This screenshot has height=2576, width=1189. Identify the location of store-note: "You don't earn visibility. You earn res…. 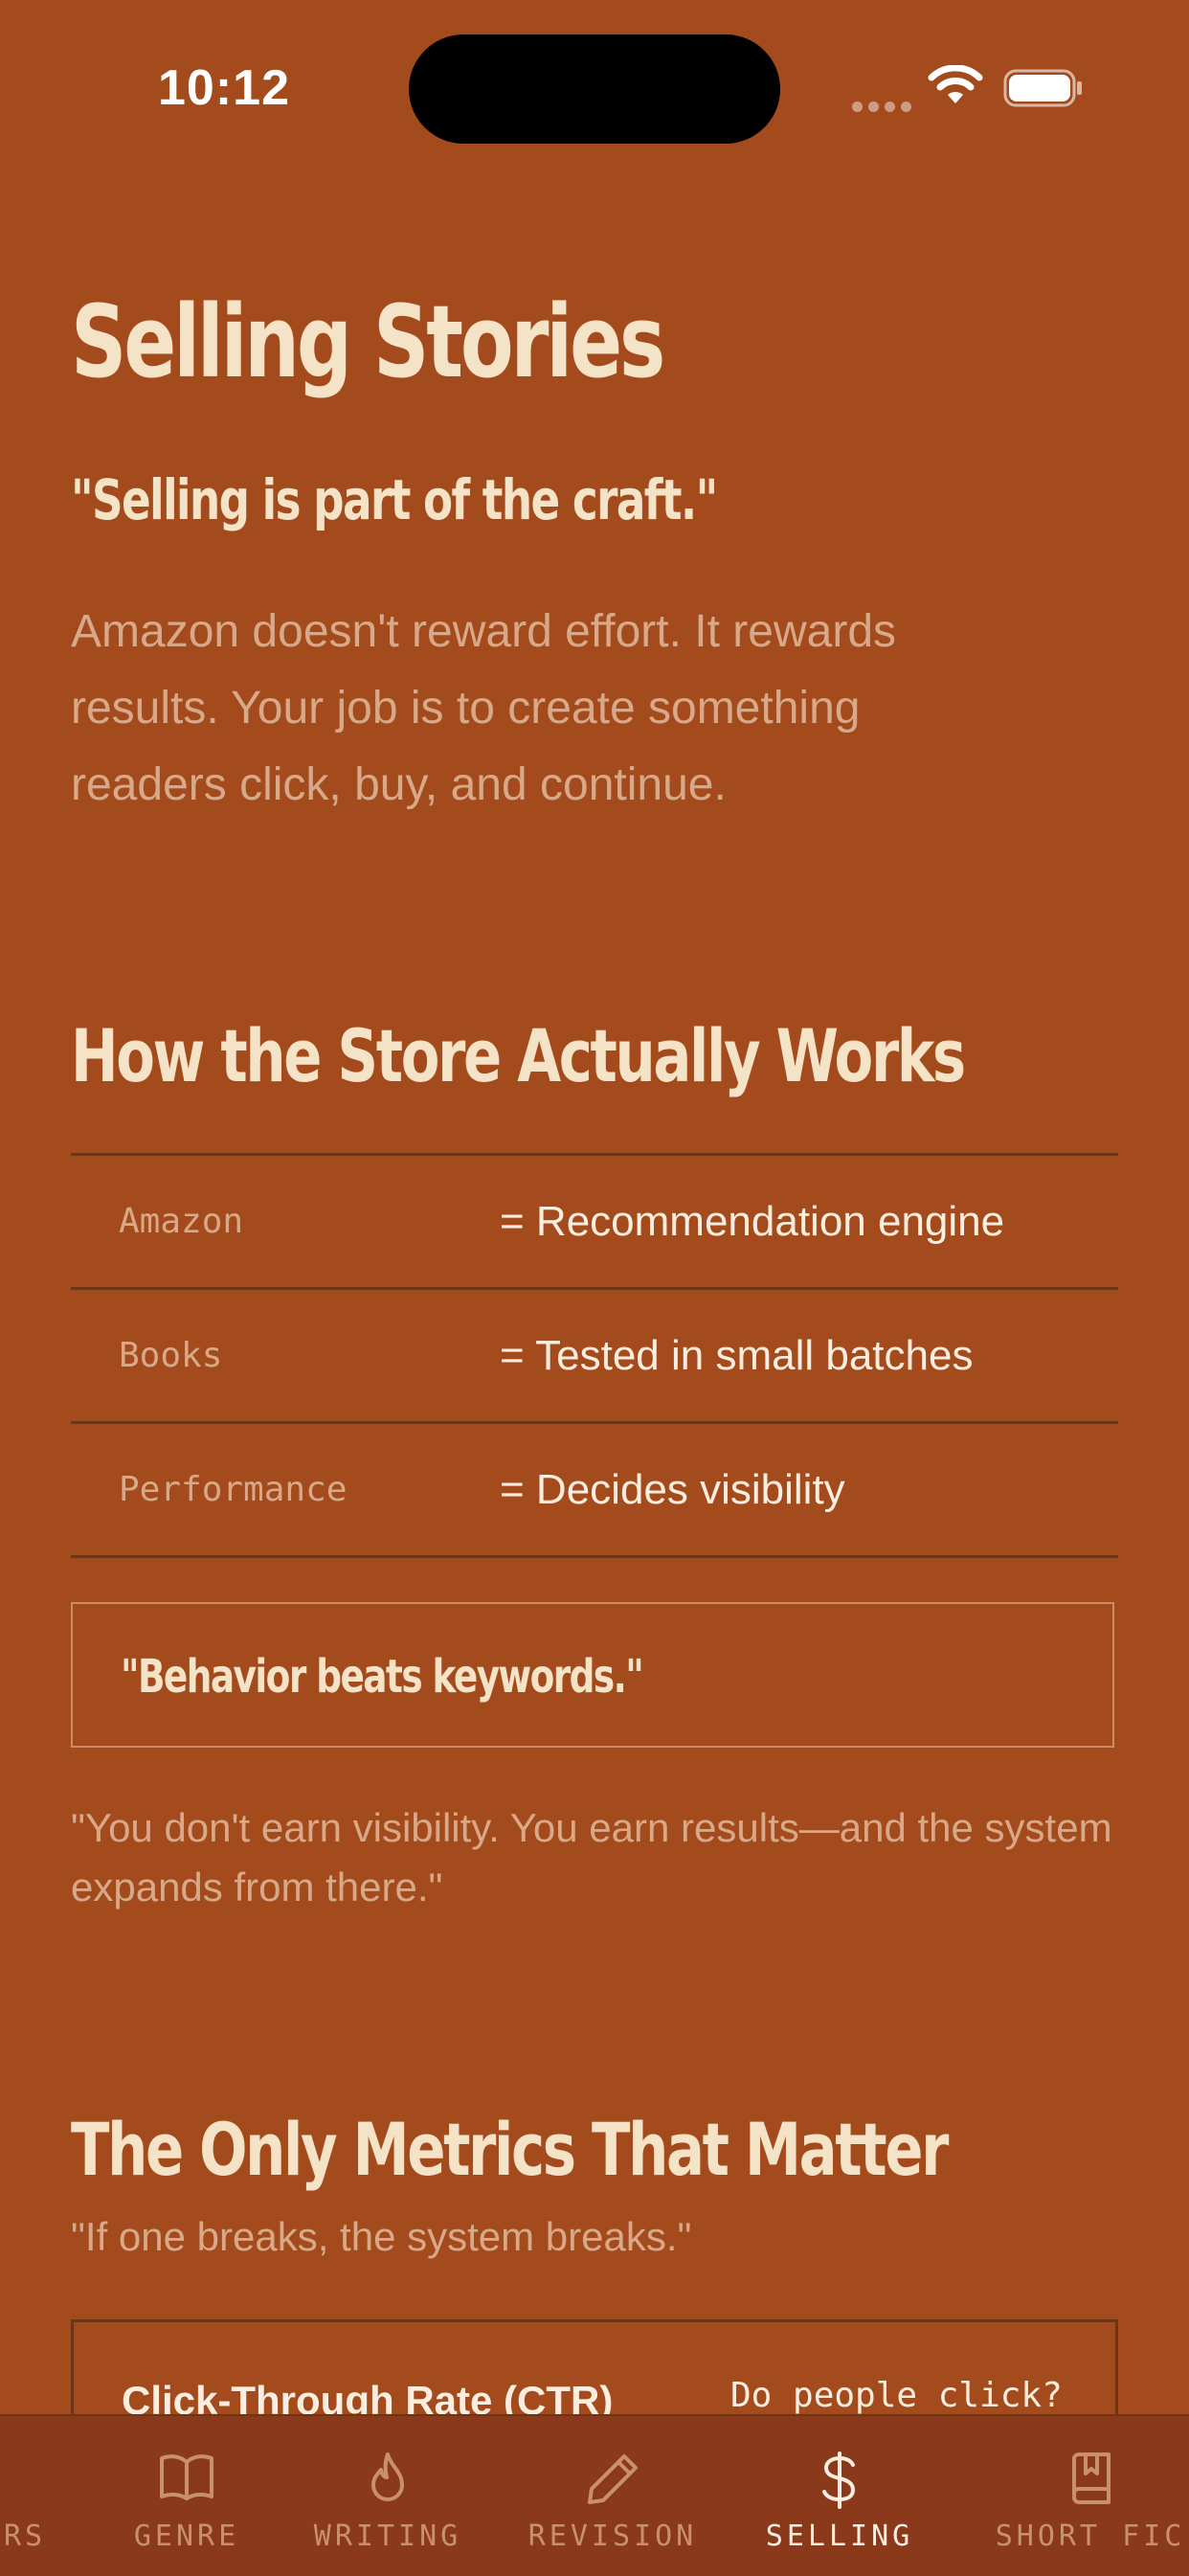
(591, 1857).